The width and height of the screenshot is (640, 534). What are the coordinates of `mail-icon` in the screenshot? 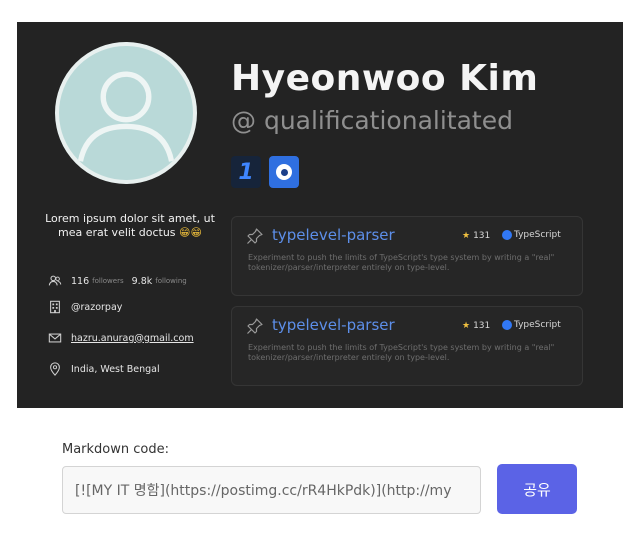 It's located at (55, 338).